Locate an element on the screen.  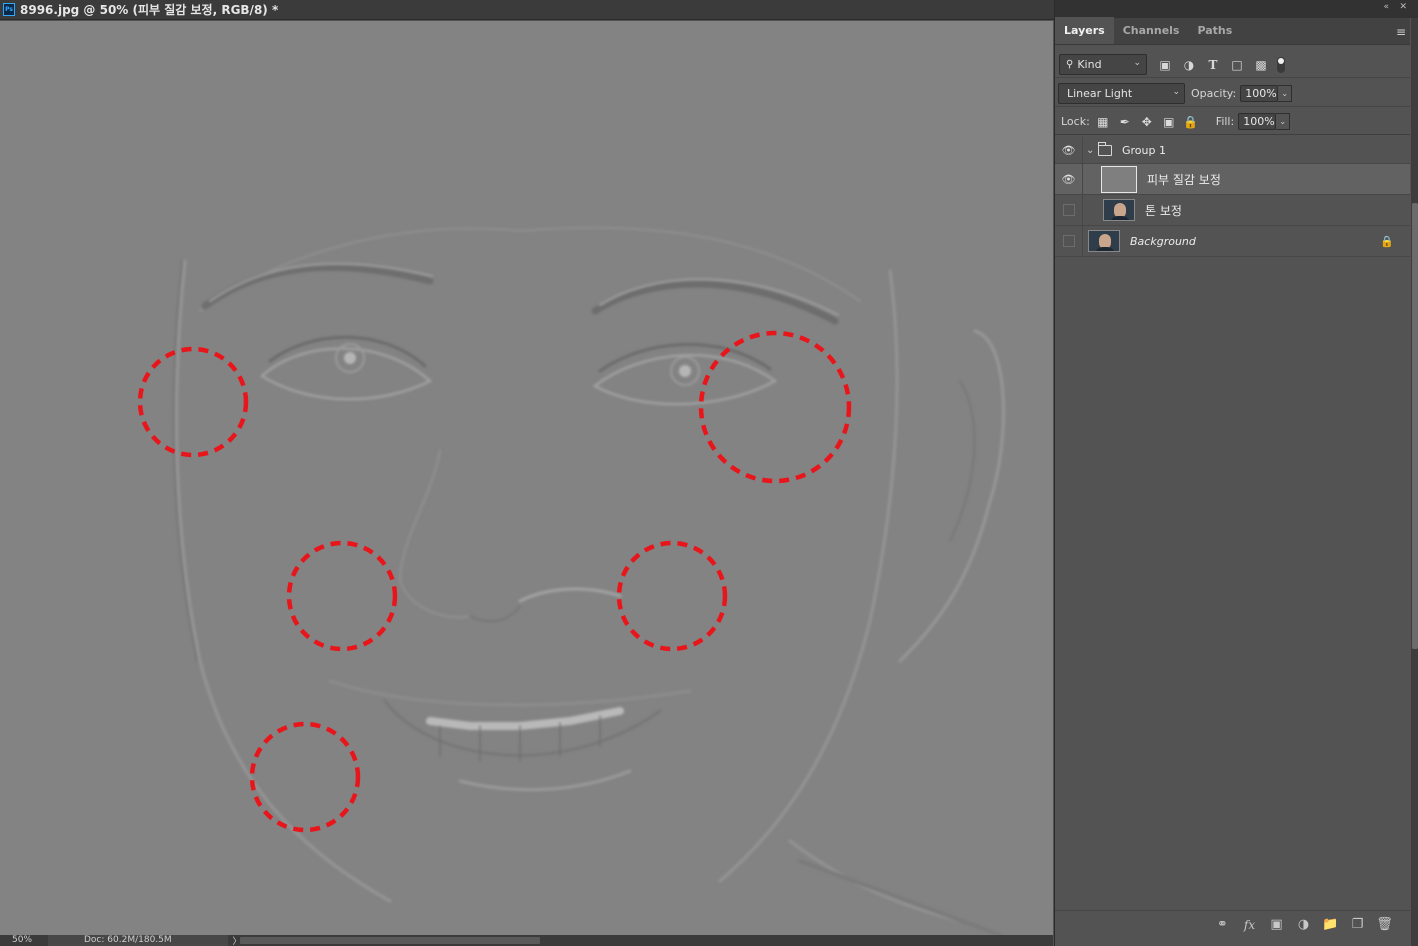
fill-field: 100% is located at coordinates (1257, 121).